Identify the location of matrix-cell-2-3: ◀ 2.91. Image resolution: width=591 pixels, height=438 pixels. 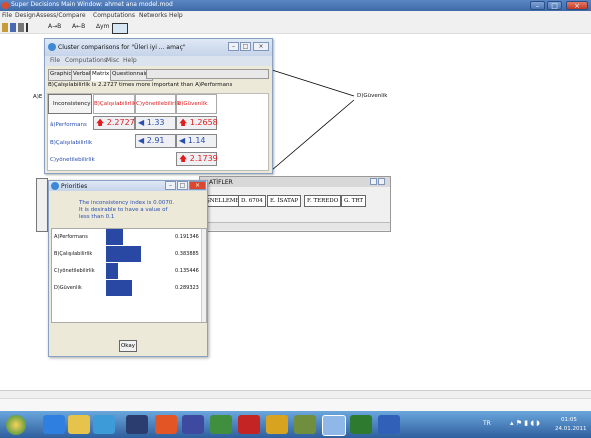
(155, 141).